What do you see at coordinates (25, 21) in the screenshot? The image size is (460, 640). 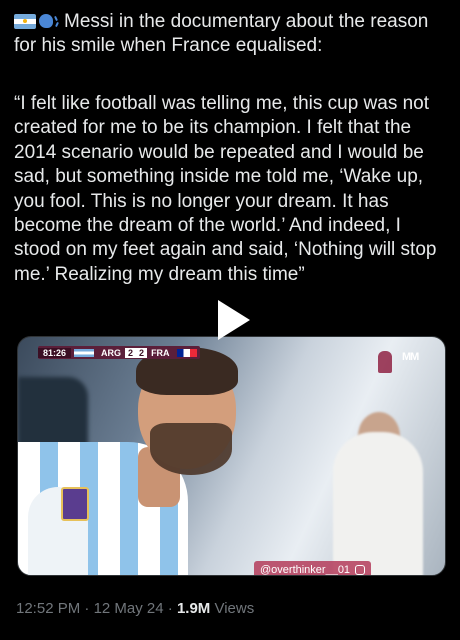 I see `argentina-flag-icon` at bounding box center [25, 21].